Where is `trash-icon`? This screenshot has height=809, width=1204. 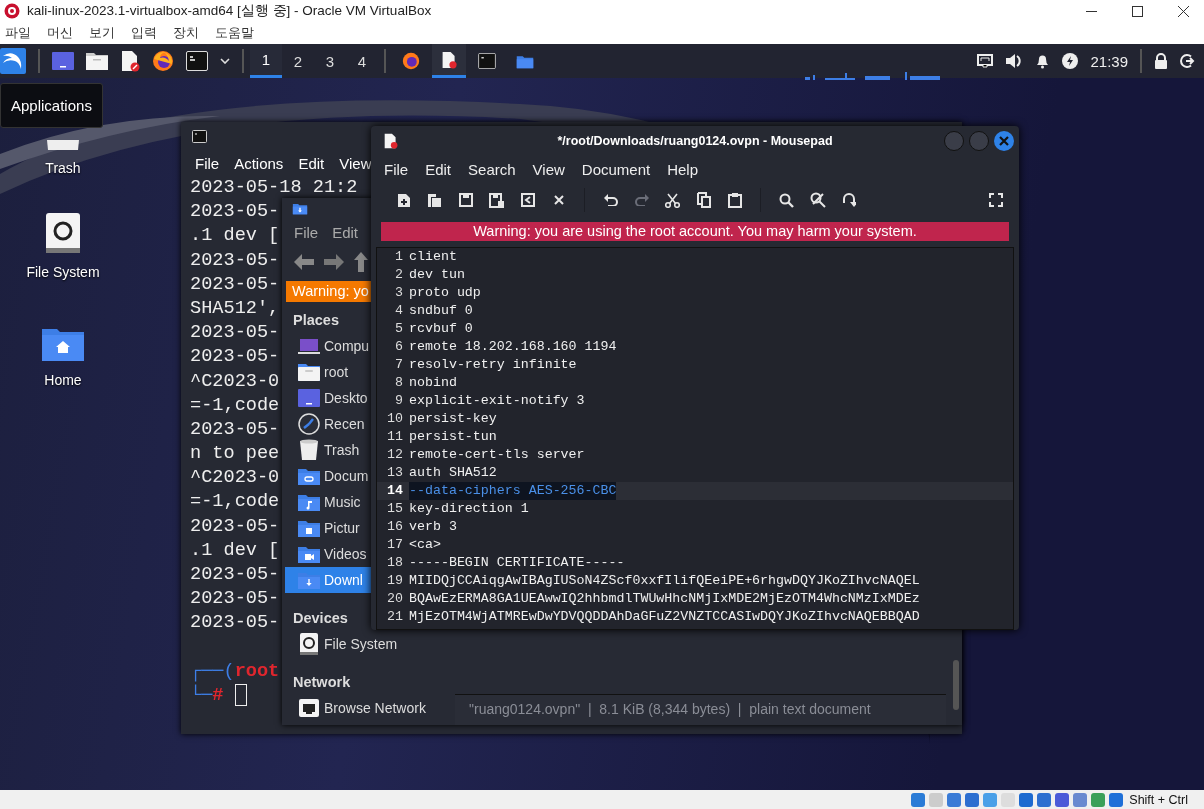
trash-icon is located at coordinates (63, 145).